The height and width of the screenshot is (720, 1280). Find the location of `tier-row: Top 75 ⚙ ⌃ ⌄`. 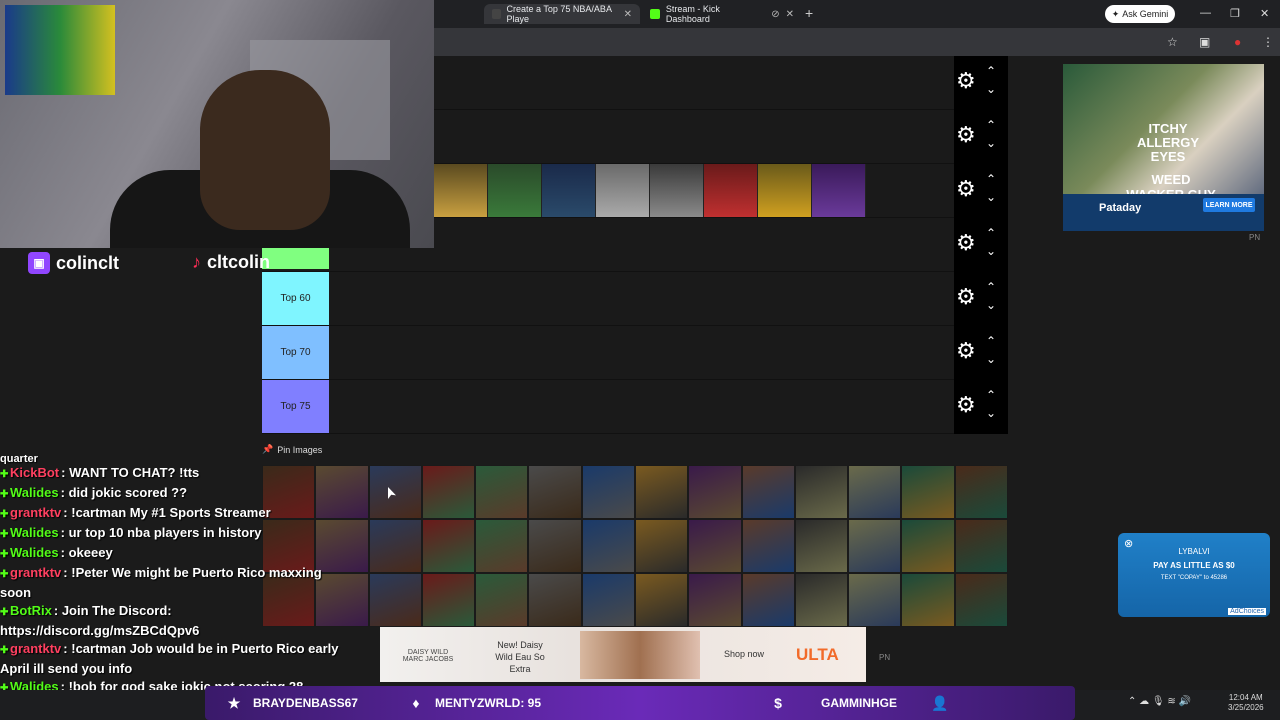

tier-row: Top 75 ⚙ ⌃ ⌄ is located at coordinates (635, 407).